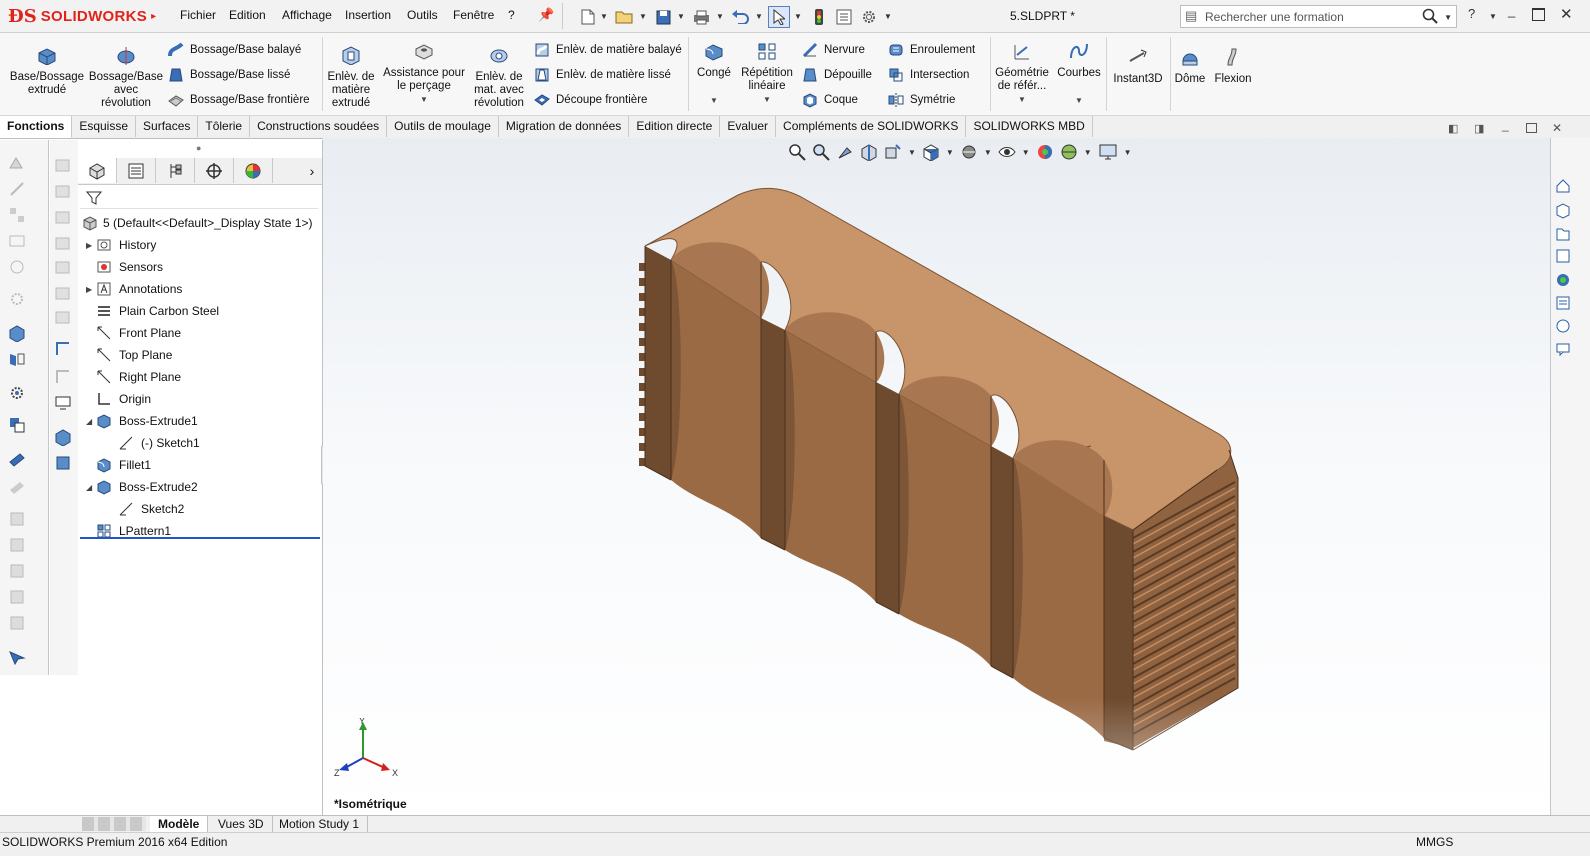  What do you see at coordinates (1138, 66) in the screenshot?
I see `instant3d-button: Instant3D` at bounding box center [1138, 66].